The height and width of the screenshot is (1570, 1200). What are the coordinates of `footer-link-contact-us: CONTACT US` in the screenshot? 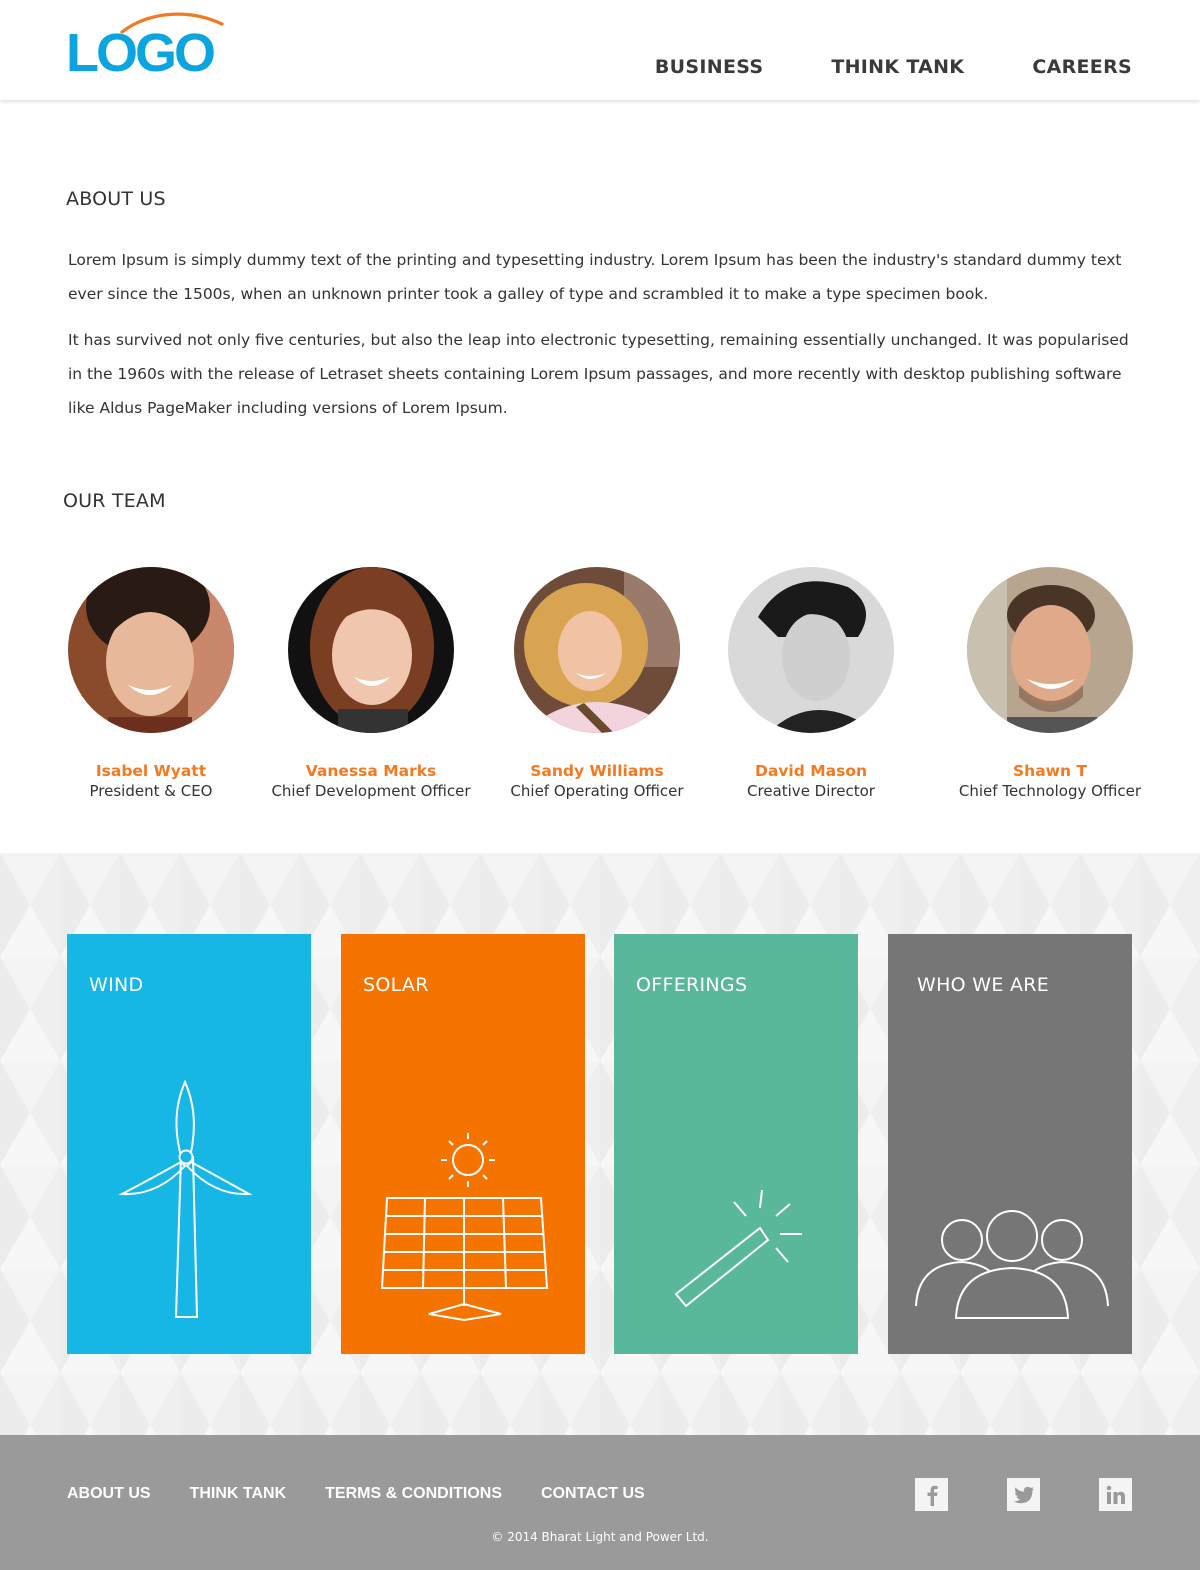 It's located at (593, 1494).